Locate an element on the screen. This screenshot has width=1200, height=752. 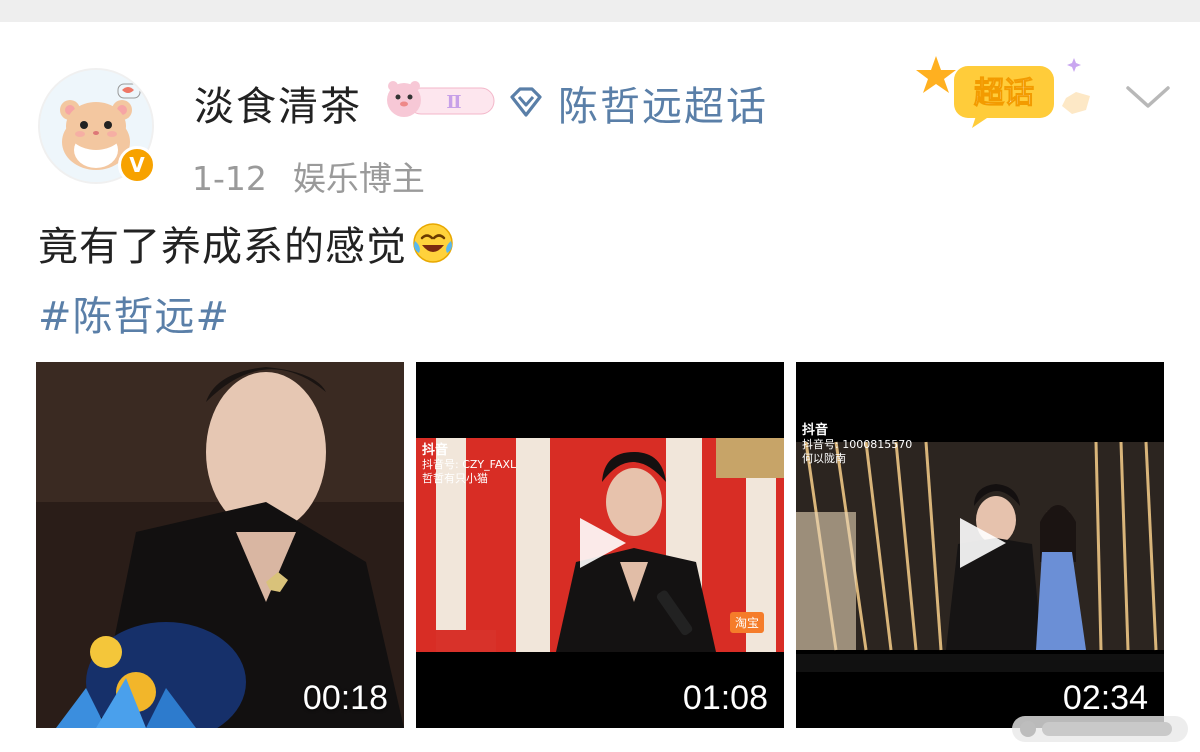
user-role: 娱乐博主 is located at coordinates (358, 178).